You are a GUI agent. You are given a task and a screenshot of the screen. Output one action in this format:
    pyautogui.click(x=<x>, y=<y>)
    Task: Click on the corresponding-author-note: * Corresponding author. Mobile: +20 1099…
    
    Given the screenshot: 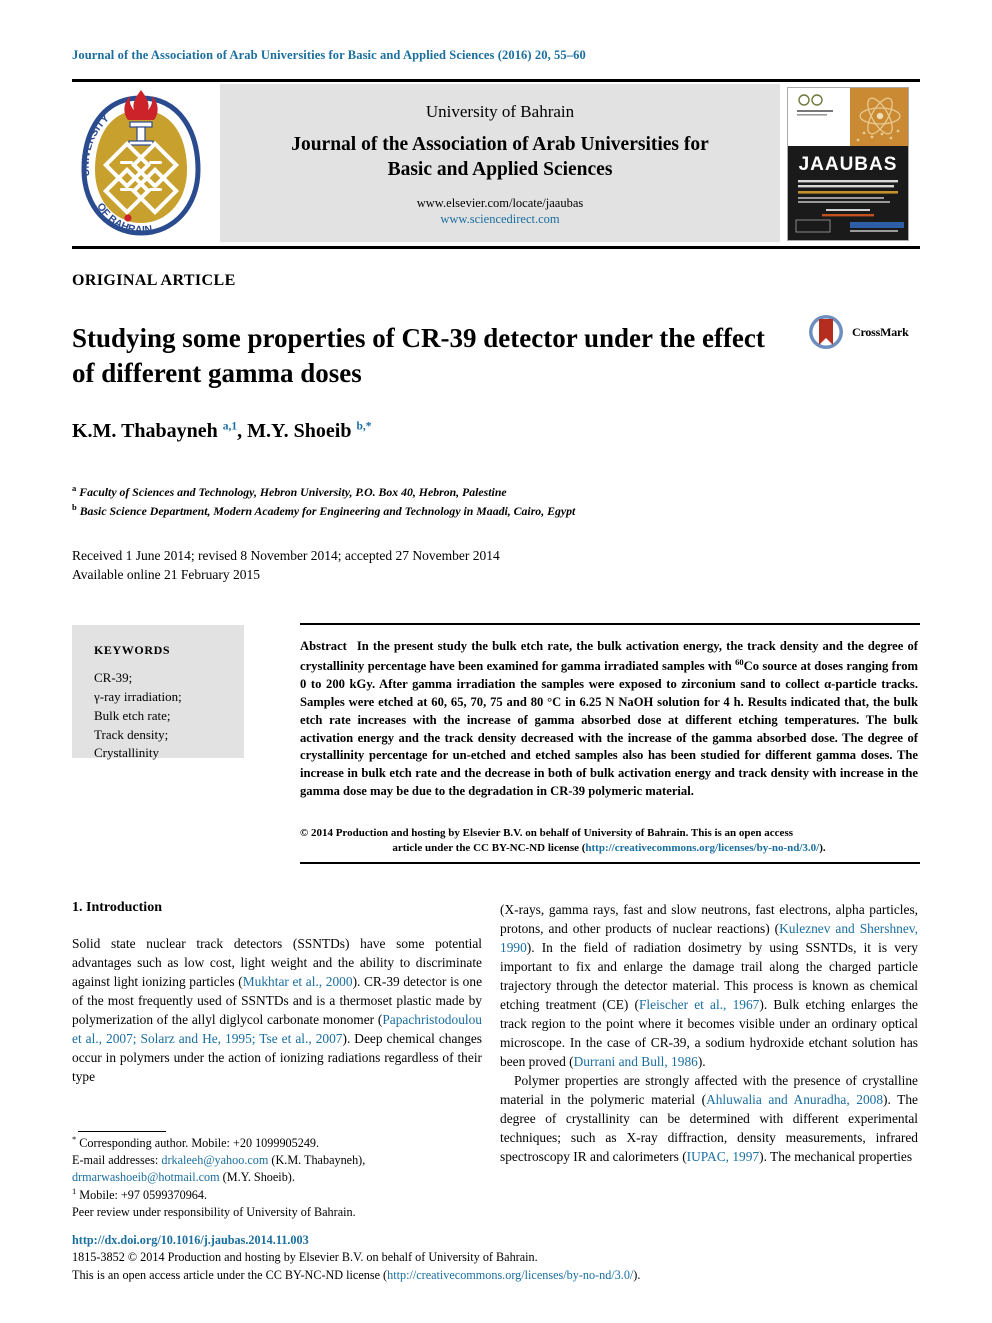 What is the action you would take?
    pyautogui.click(x=196, y=1142)
    